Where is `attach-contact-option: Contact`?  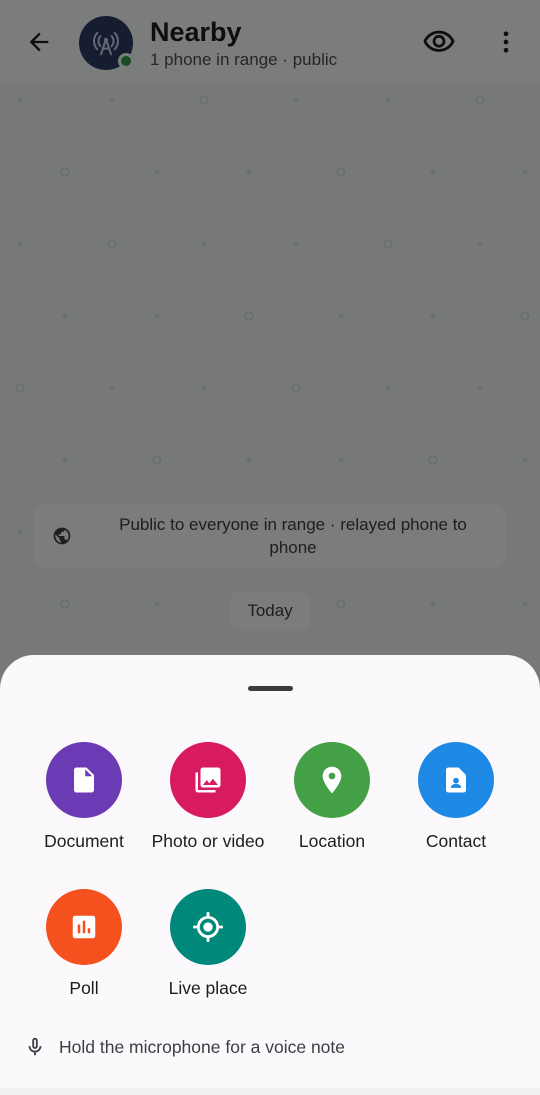 attach-contact-option: Contact is located at coordinates (456, 802).